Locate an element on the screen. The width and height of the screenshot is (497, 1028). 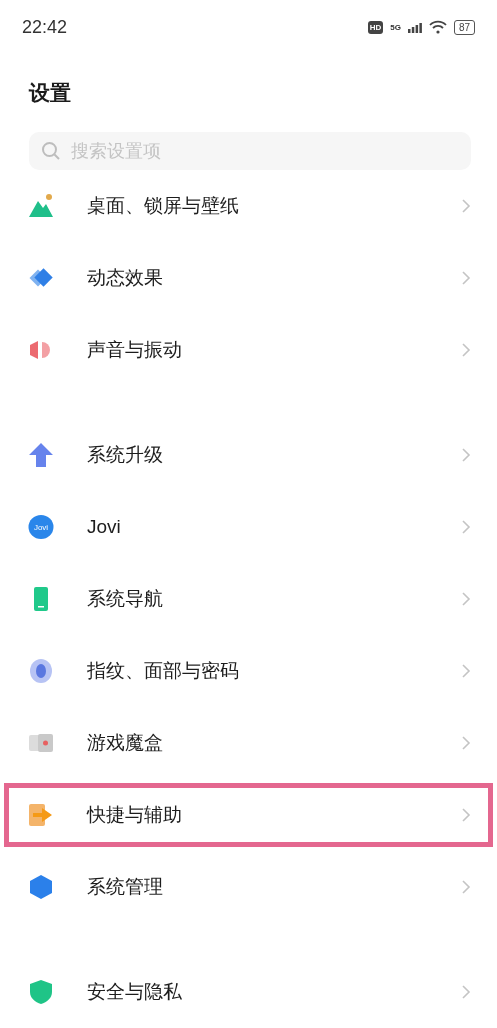
settings-item: 指纹、面部与密码 is located at coordinates (248, 671).